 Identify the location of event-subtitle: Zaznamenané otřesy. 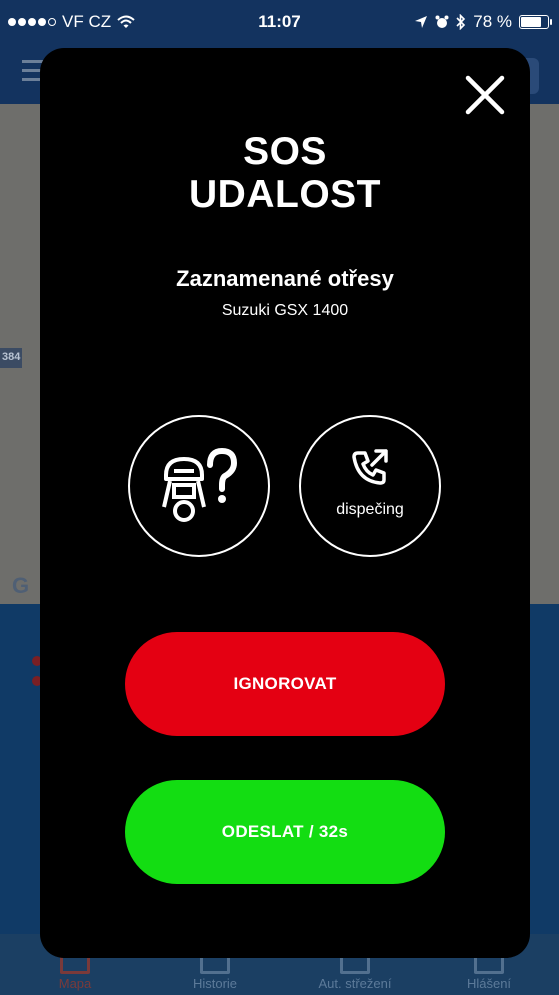
(285, 278).